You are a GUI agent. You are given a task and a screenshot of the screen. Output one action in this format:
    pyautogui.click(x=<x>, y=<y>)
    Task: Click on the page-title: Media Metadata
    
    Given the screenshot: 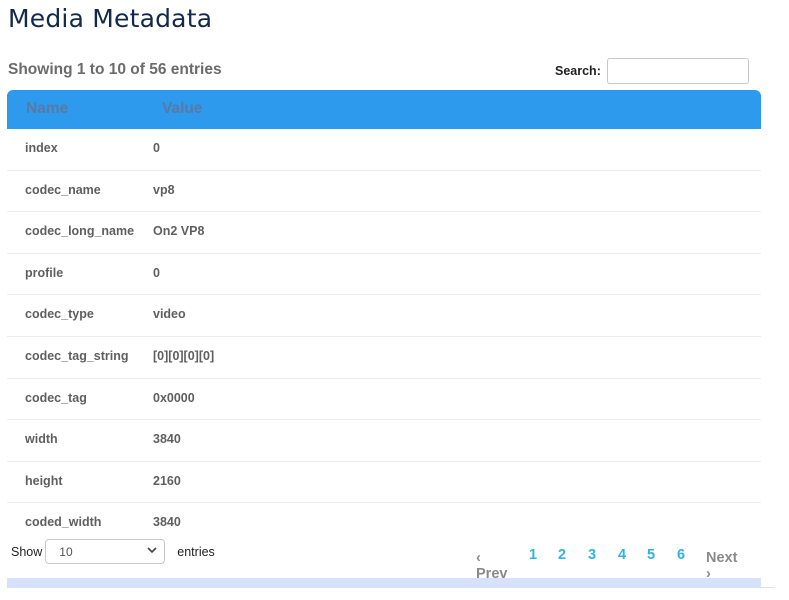 What is the action you would take?
    pyautogui.click(x=110, y=18)
    